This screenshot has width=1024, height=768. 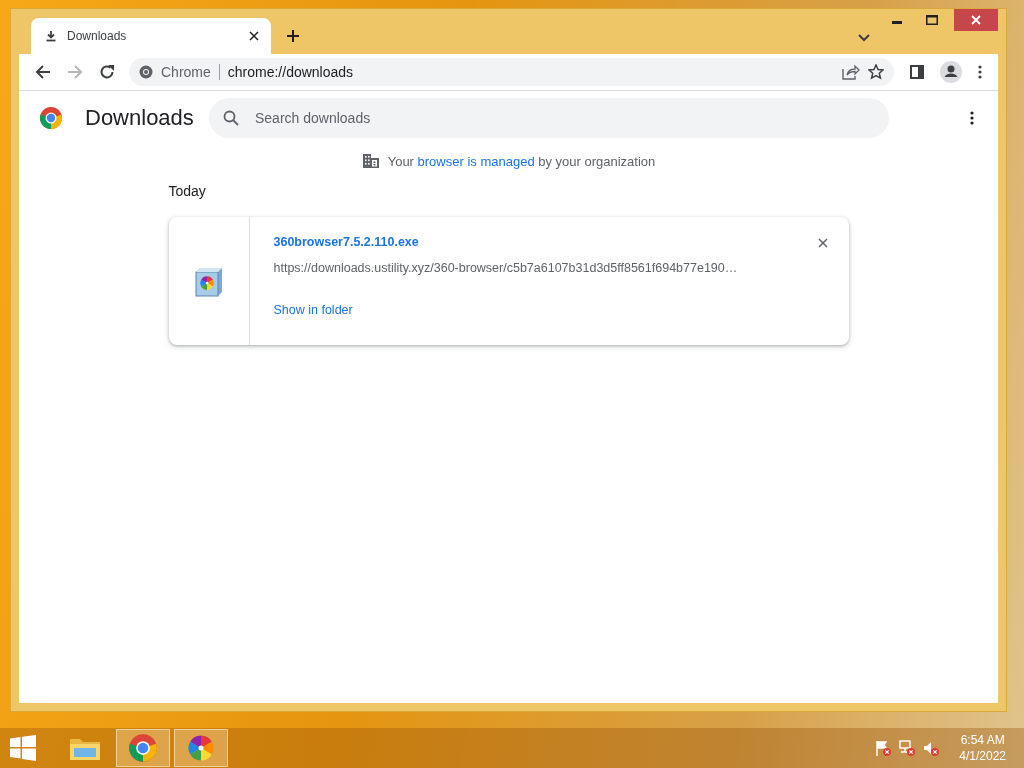 What do you see at coordinates (43, 72) in the screenshot?
I see `back-icon` at bounding box center [43, 72].